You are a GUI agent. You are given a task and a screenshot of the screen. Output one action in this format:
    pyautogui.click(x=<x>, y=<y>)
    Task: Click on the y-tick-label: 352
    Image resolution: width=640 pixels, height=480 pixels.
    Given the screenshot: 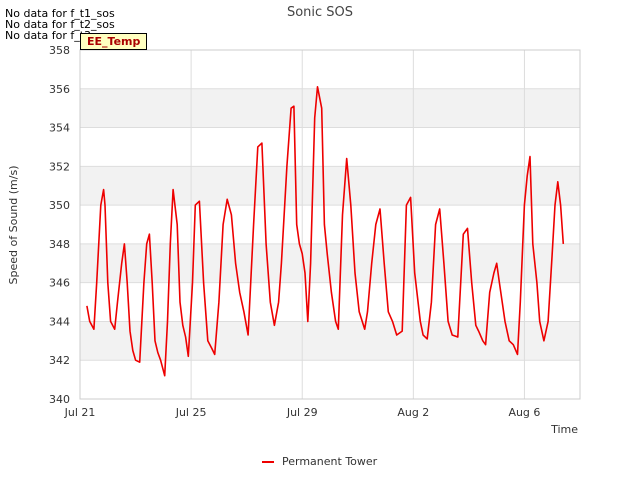 What is the action you would take?
    pyautogui.click(x=59, y=166)
    